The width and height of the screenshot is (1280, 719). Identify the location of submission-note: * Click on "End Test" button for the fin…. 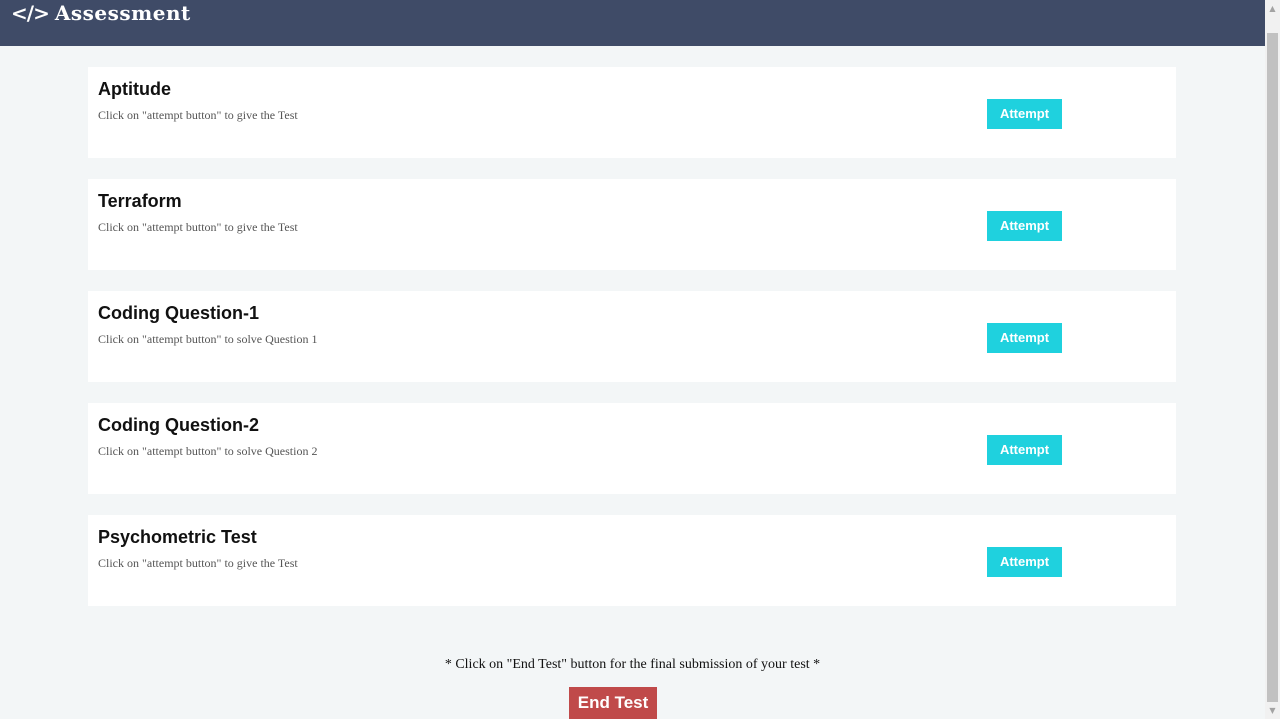
(632, 664).